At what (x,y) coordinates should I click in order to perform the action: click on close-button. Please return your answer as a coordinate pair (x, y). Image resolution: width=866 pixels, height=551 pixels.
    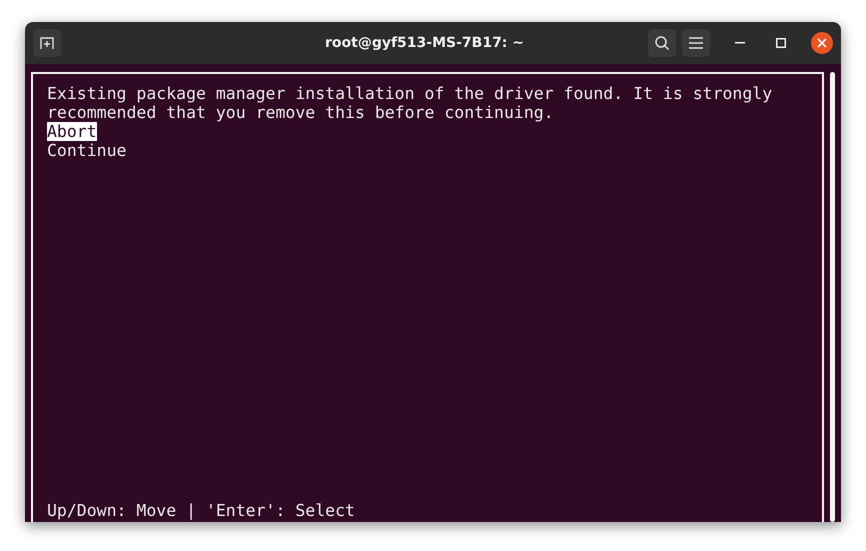
    Looking at the image, I should click on (822, 43).